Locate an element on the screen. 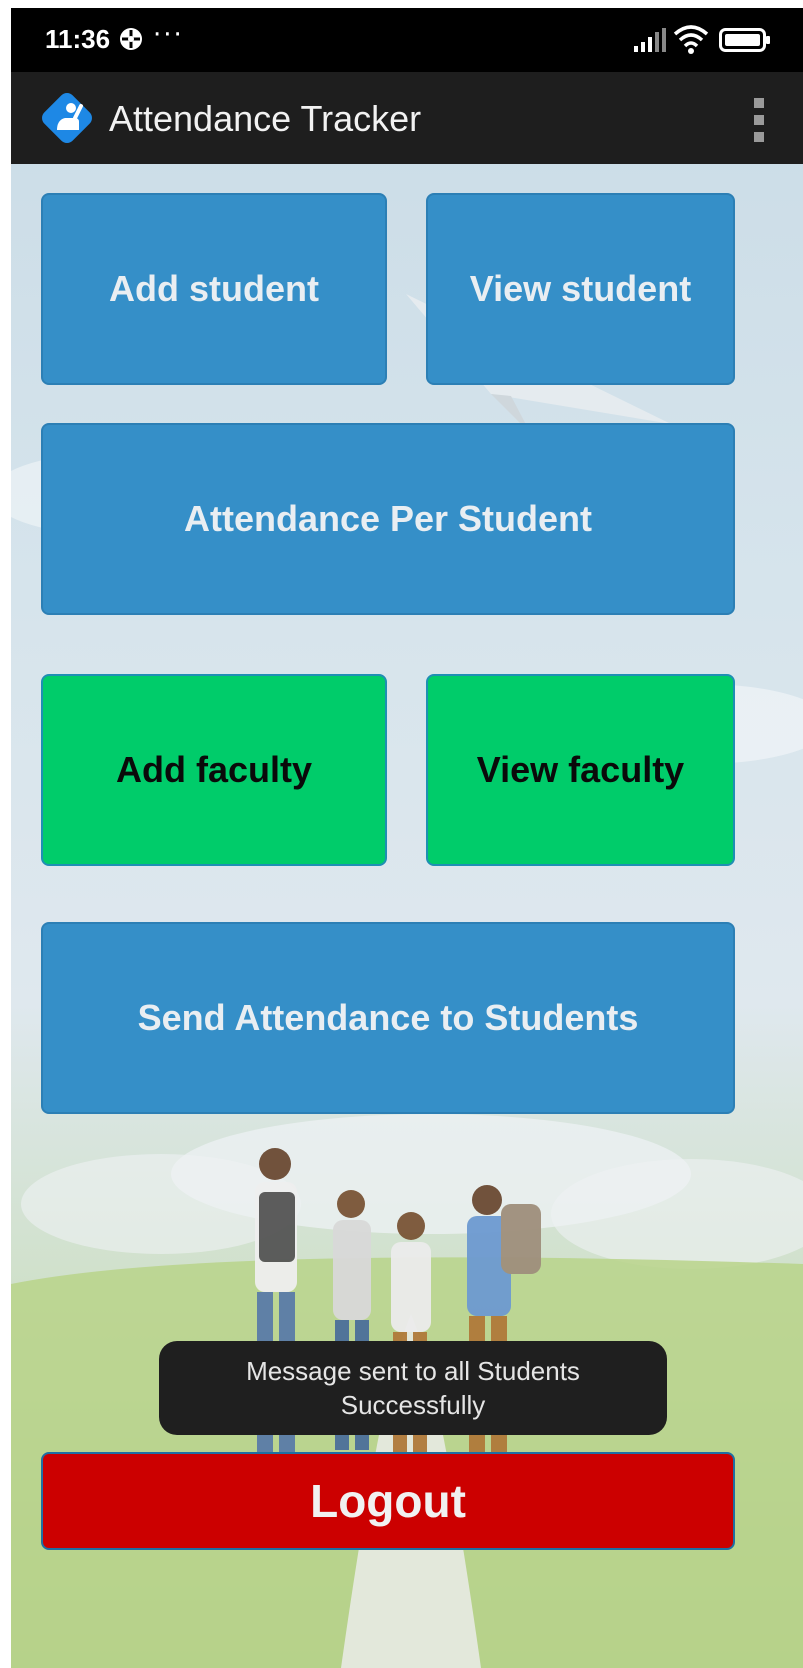  overflow-menu-icon is located at coordinates (759, 120).